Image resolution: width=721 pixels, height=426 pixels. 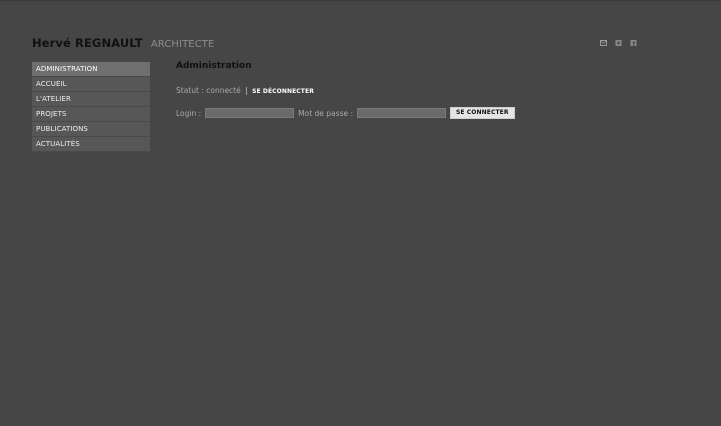 I want to click on sidebar-item-accueil: ACCUEIL, so click(x=91, y=84).